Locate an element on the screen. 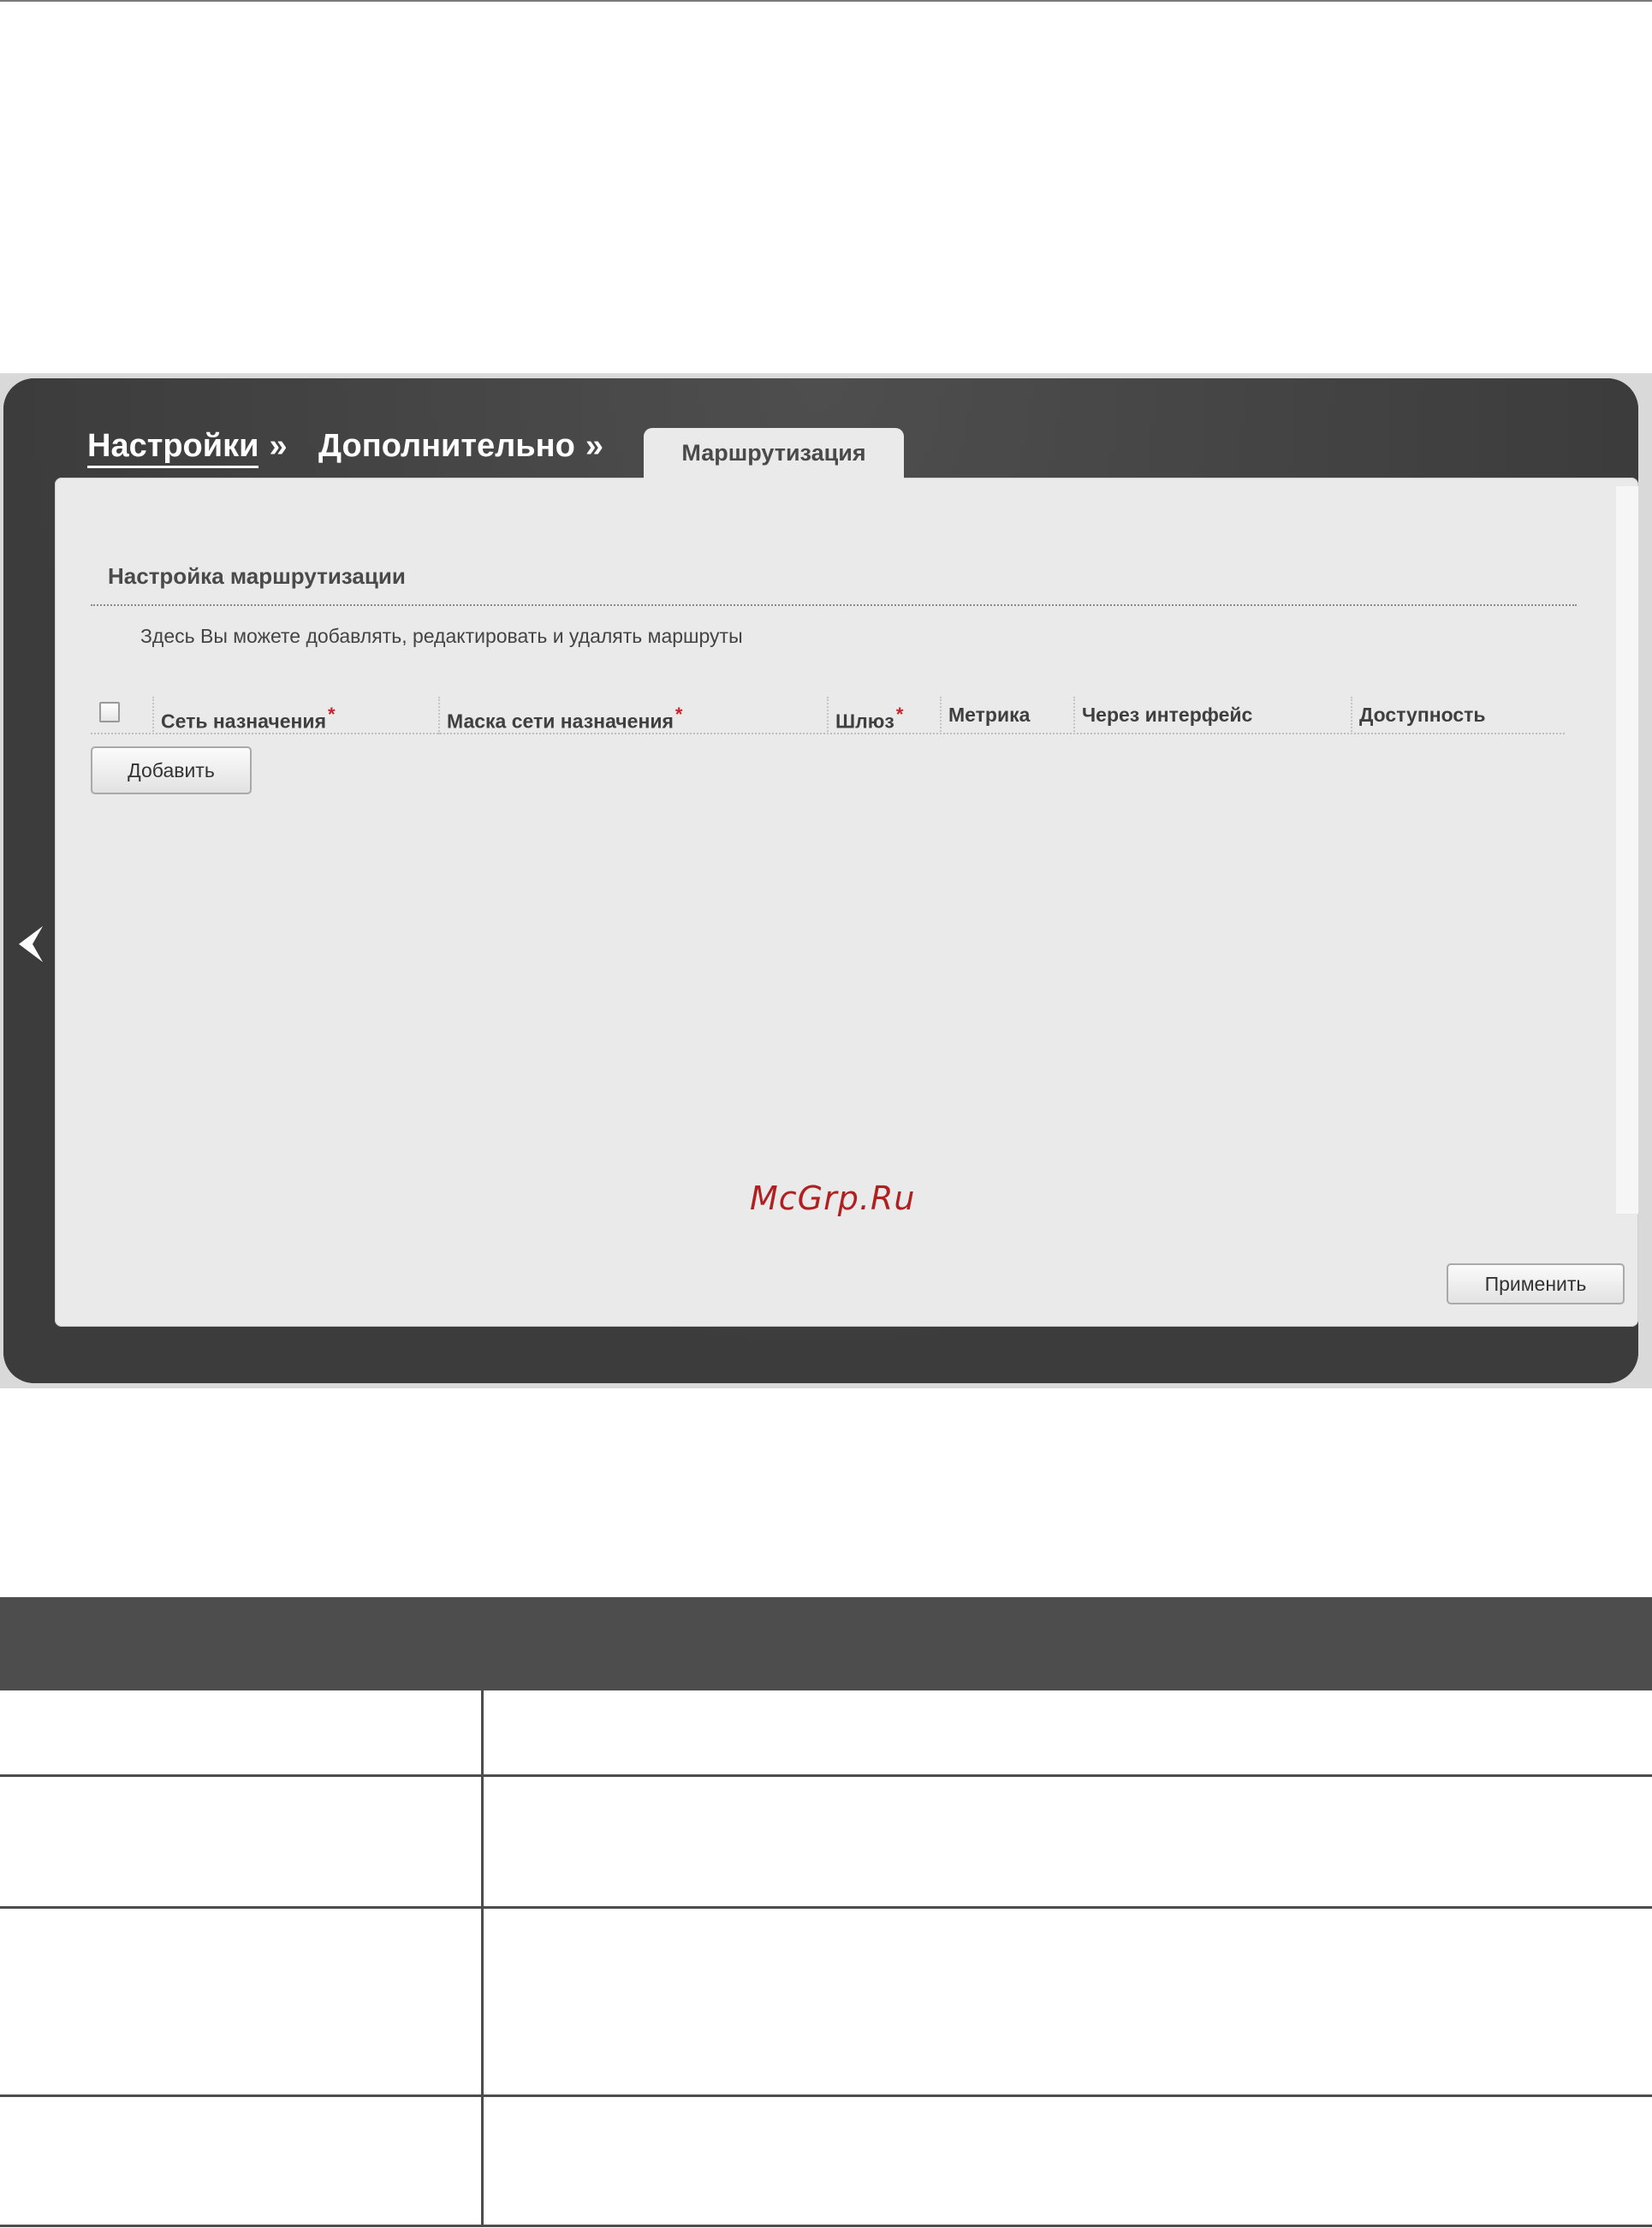  breadcrumb-item-settings: Настройки » is located at coordinates (187, 448).